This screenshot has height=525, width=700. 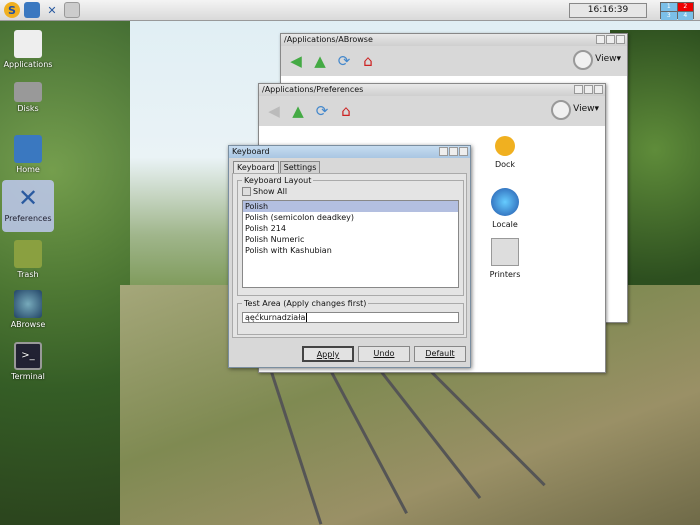 What do you see at coordinates (350, 10) in the screenshot?
I see `top-panel: S ✕ 16:16:39 1 2 3 4` at bounding box center [350, 10].